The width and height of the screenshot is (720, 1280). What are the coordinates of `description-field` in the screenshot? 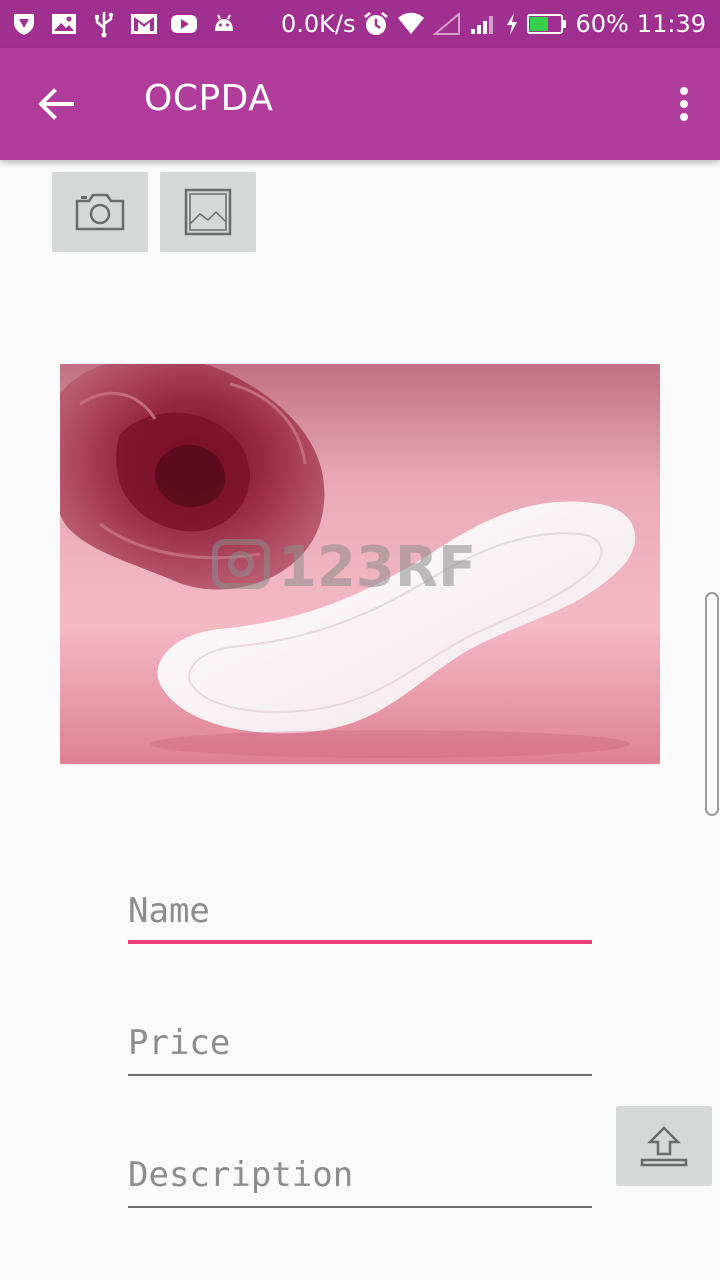 It's located at (360, 1178).